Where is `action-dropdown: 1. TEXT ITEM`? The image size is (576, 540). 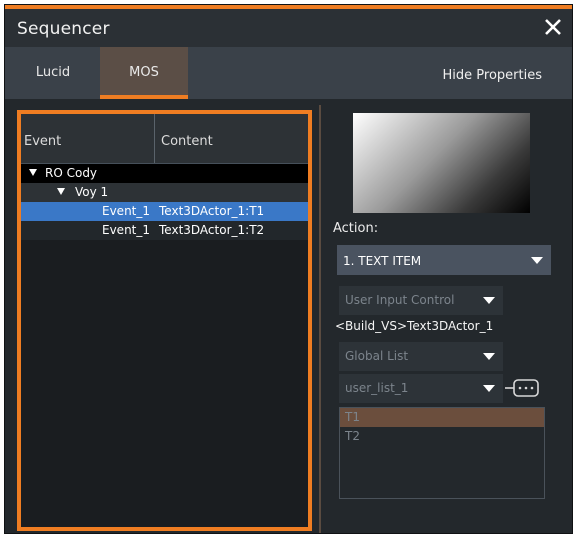
action-dropdown: 1. TEXT ITEM is located at coordinates (444, 260).